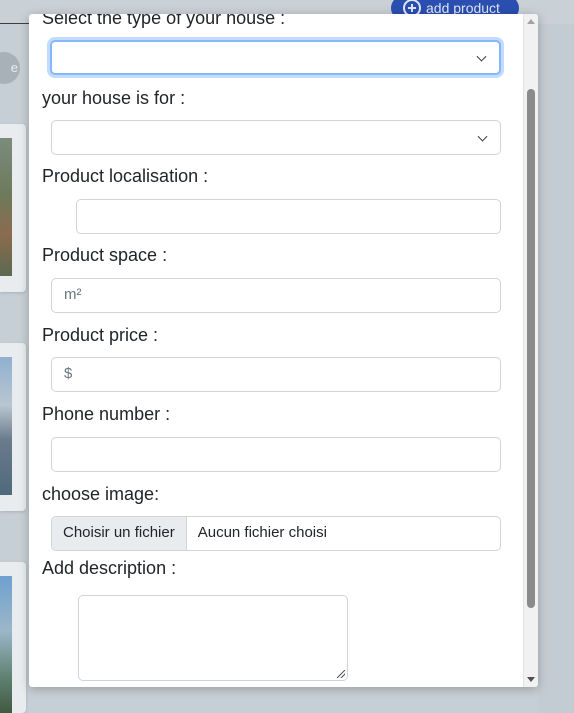 The height and width of the screenshot is (713, 574). What do you see at coordinates (213, 638) in the screenshot?
I see `description-textarea` at bounding box center [213, 638].